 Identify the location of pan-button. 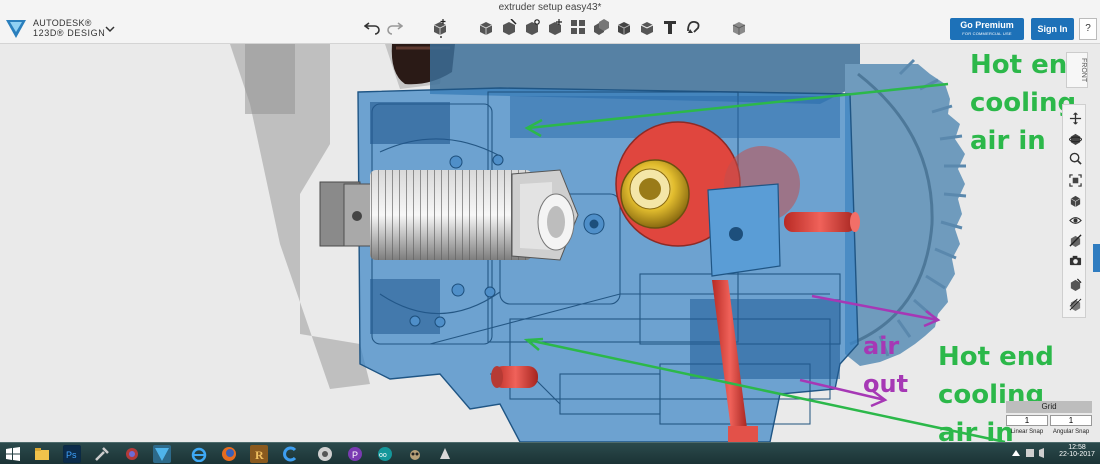
(1075, 118).